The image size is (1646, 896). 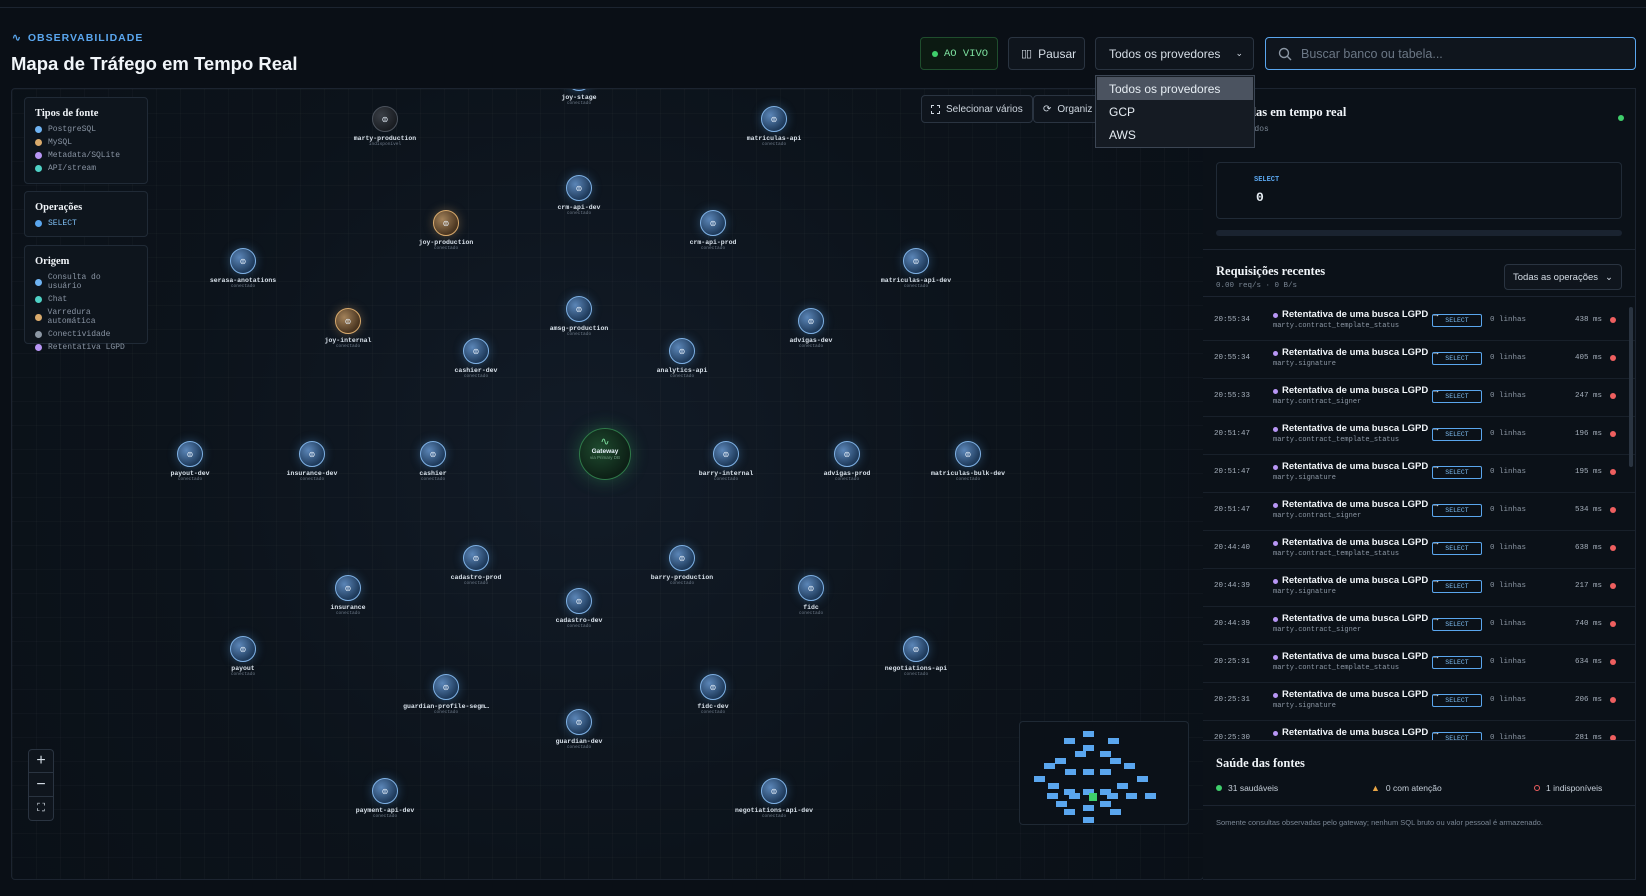 What do you see at coordinates (774, 126) in the screenshot?
I see `db-node: ⊜ matriculas-api conectado` at bounding box center [774, 126].